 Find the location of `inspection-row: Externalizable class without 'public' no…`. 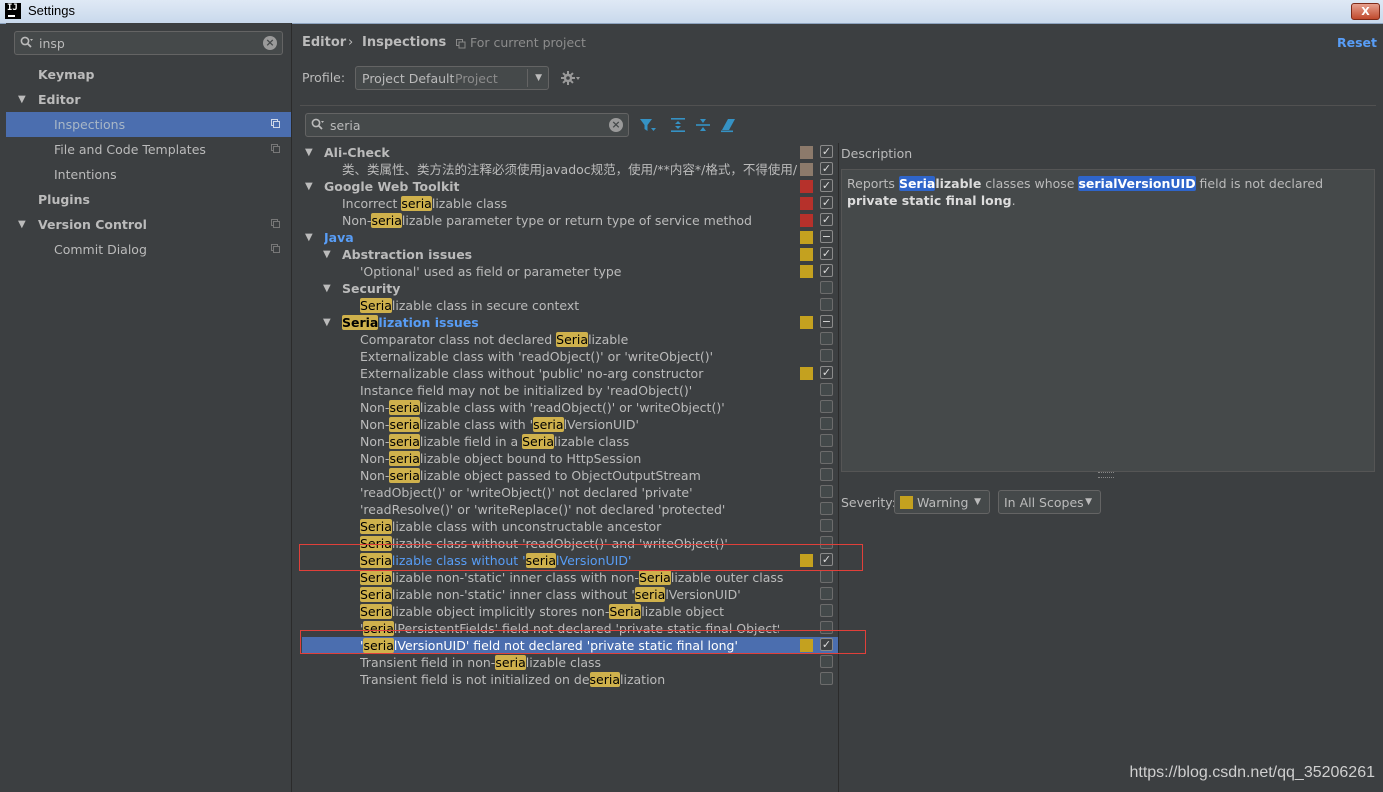

inspection-row: Externalizable class without 'public' no… is located at coordinates (569, 373).